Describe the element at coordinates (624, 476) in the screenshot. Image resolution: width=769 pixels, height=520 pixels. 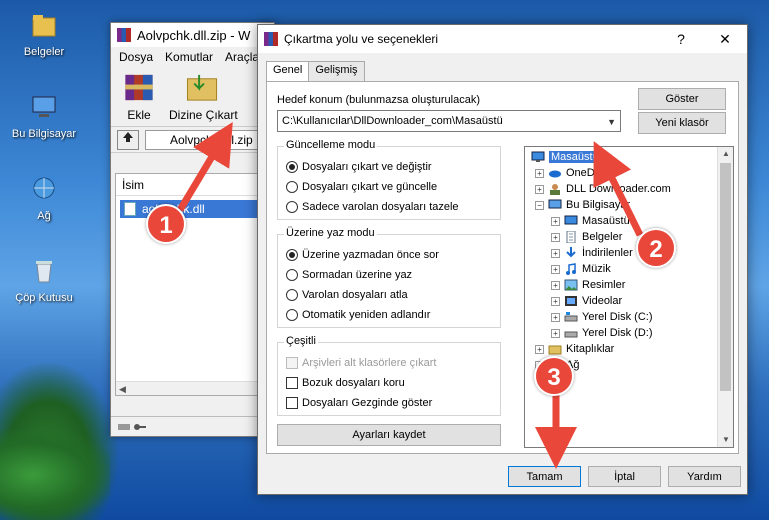
I see `cancel-button: İptal` at that location.